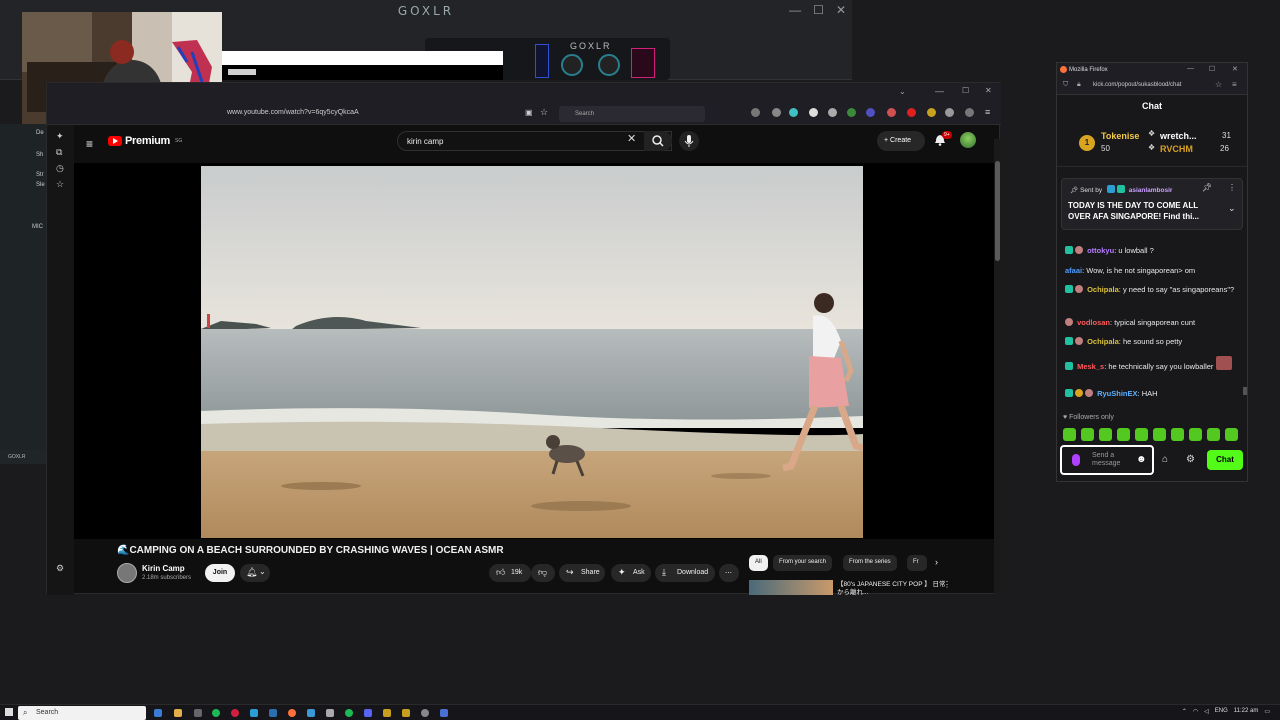  What do you see at coordinates (1184, 711) in the screenshot?
I see `tray-chevron-icon: ⌃` at bounding box center [1184, 711].